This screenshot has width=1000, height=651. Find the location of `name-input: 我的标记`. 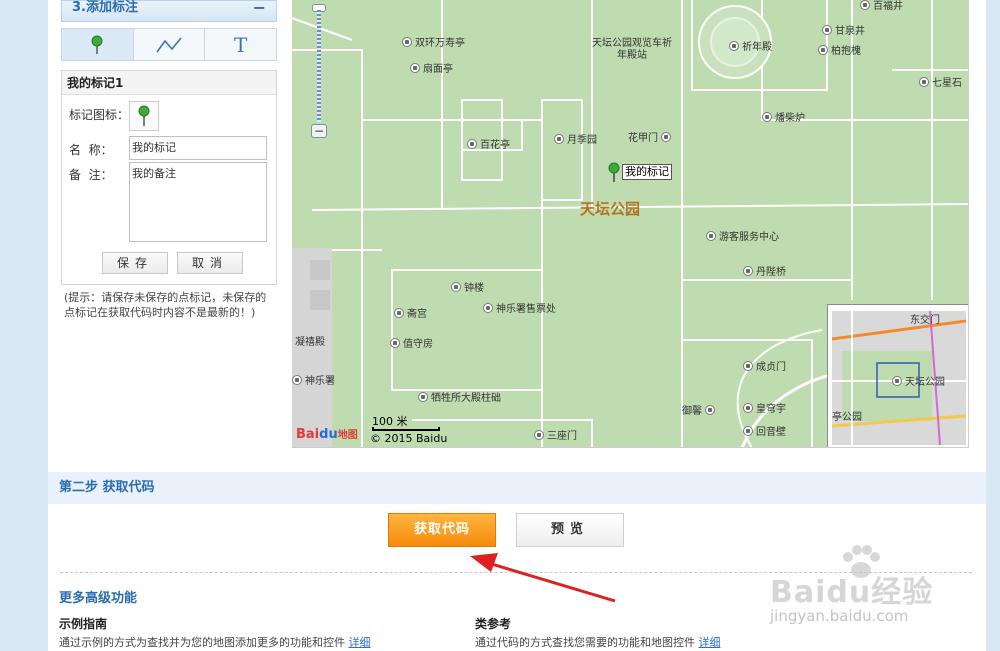

name-input: 我的标记 is located at coordinates (198, 148).